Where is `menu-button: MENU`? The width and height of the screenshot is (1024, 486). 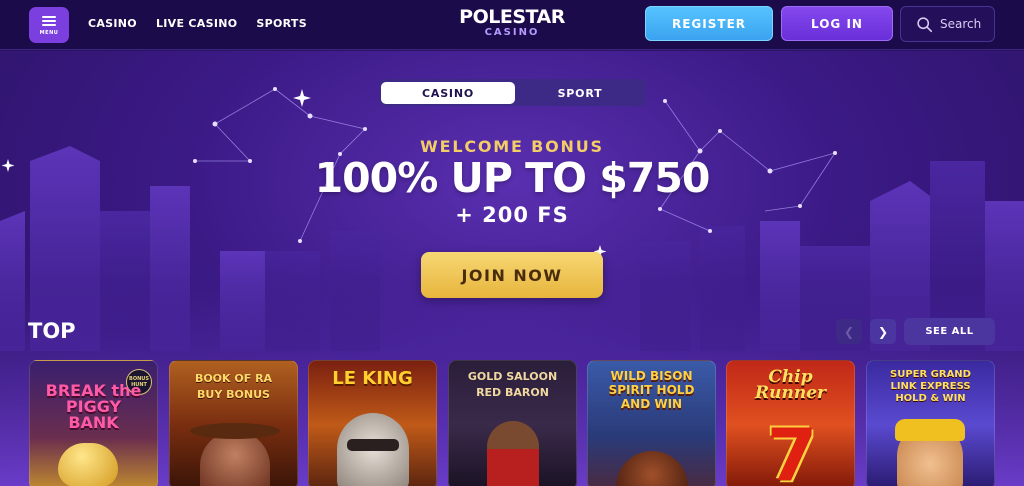
menu-button: MENU is located at coordinates (49, 25).